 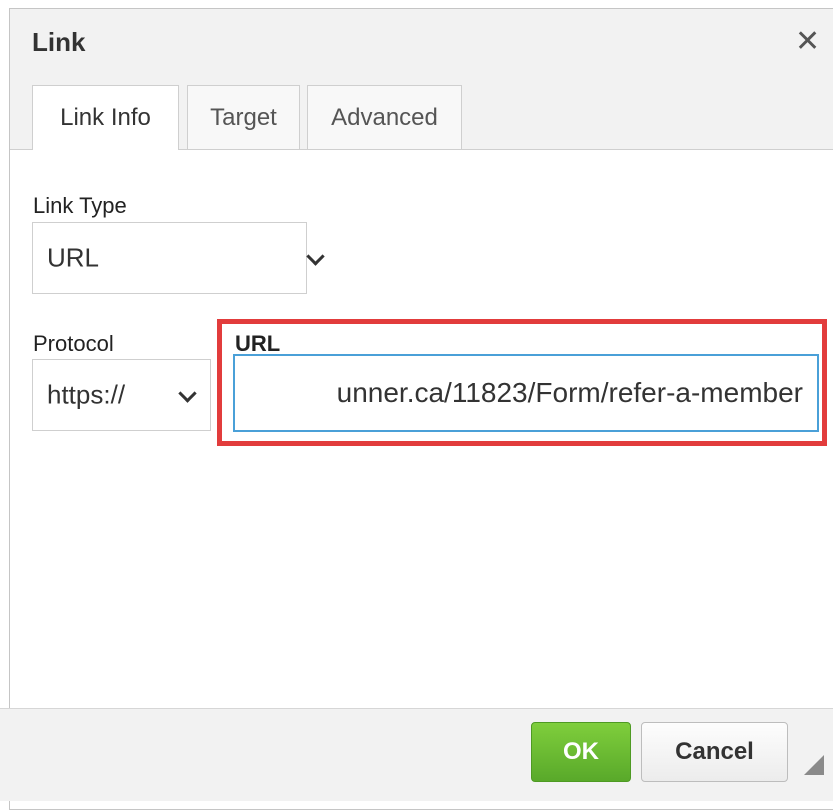 What do you see at coordinates (187, 393) in the screenshot?
I see `chevron-down-icon` at bounding box center [187, 393].